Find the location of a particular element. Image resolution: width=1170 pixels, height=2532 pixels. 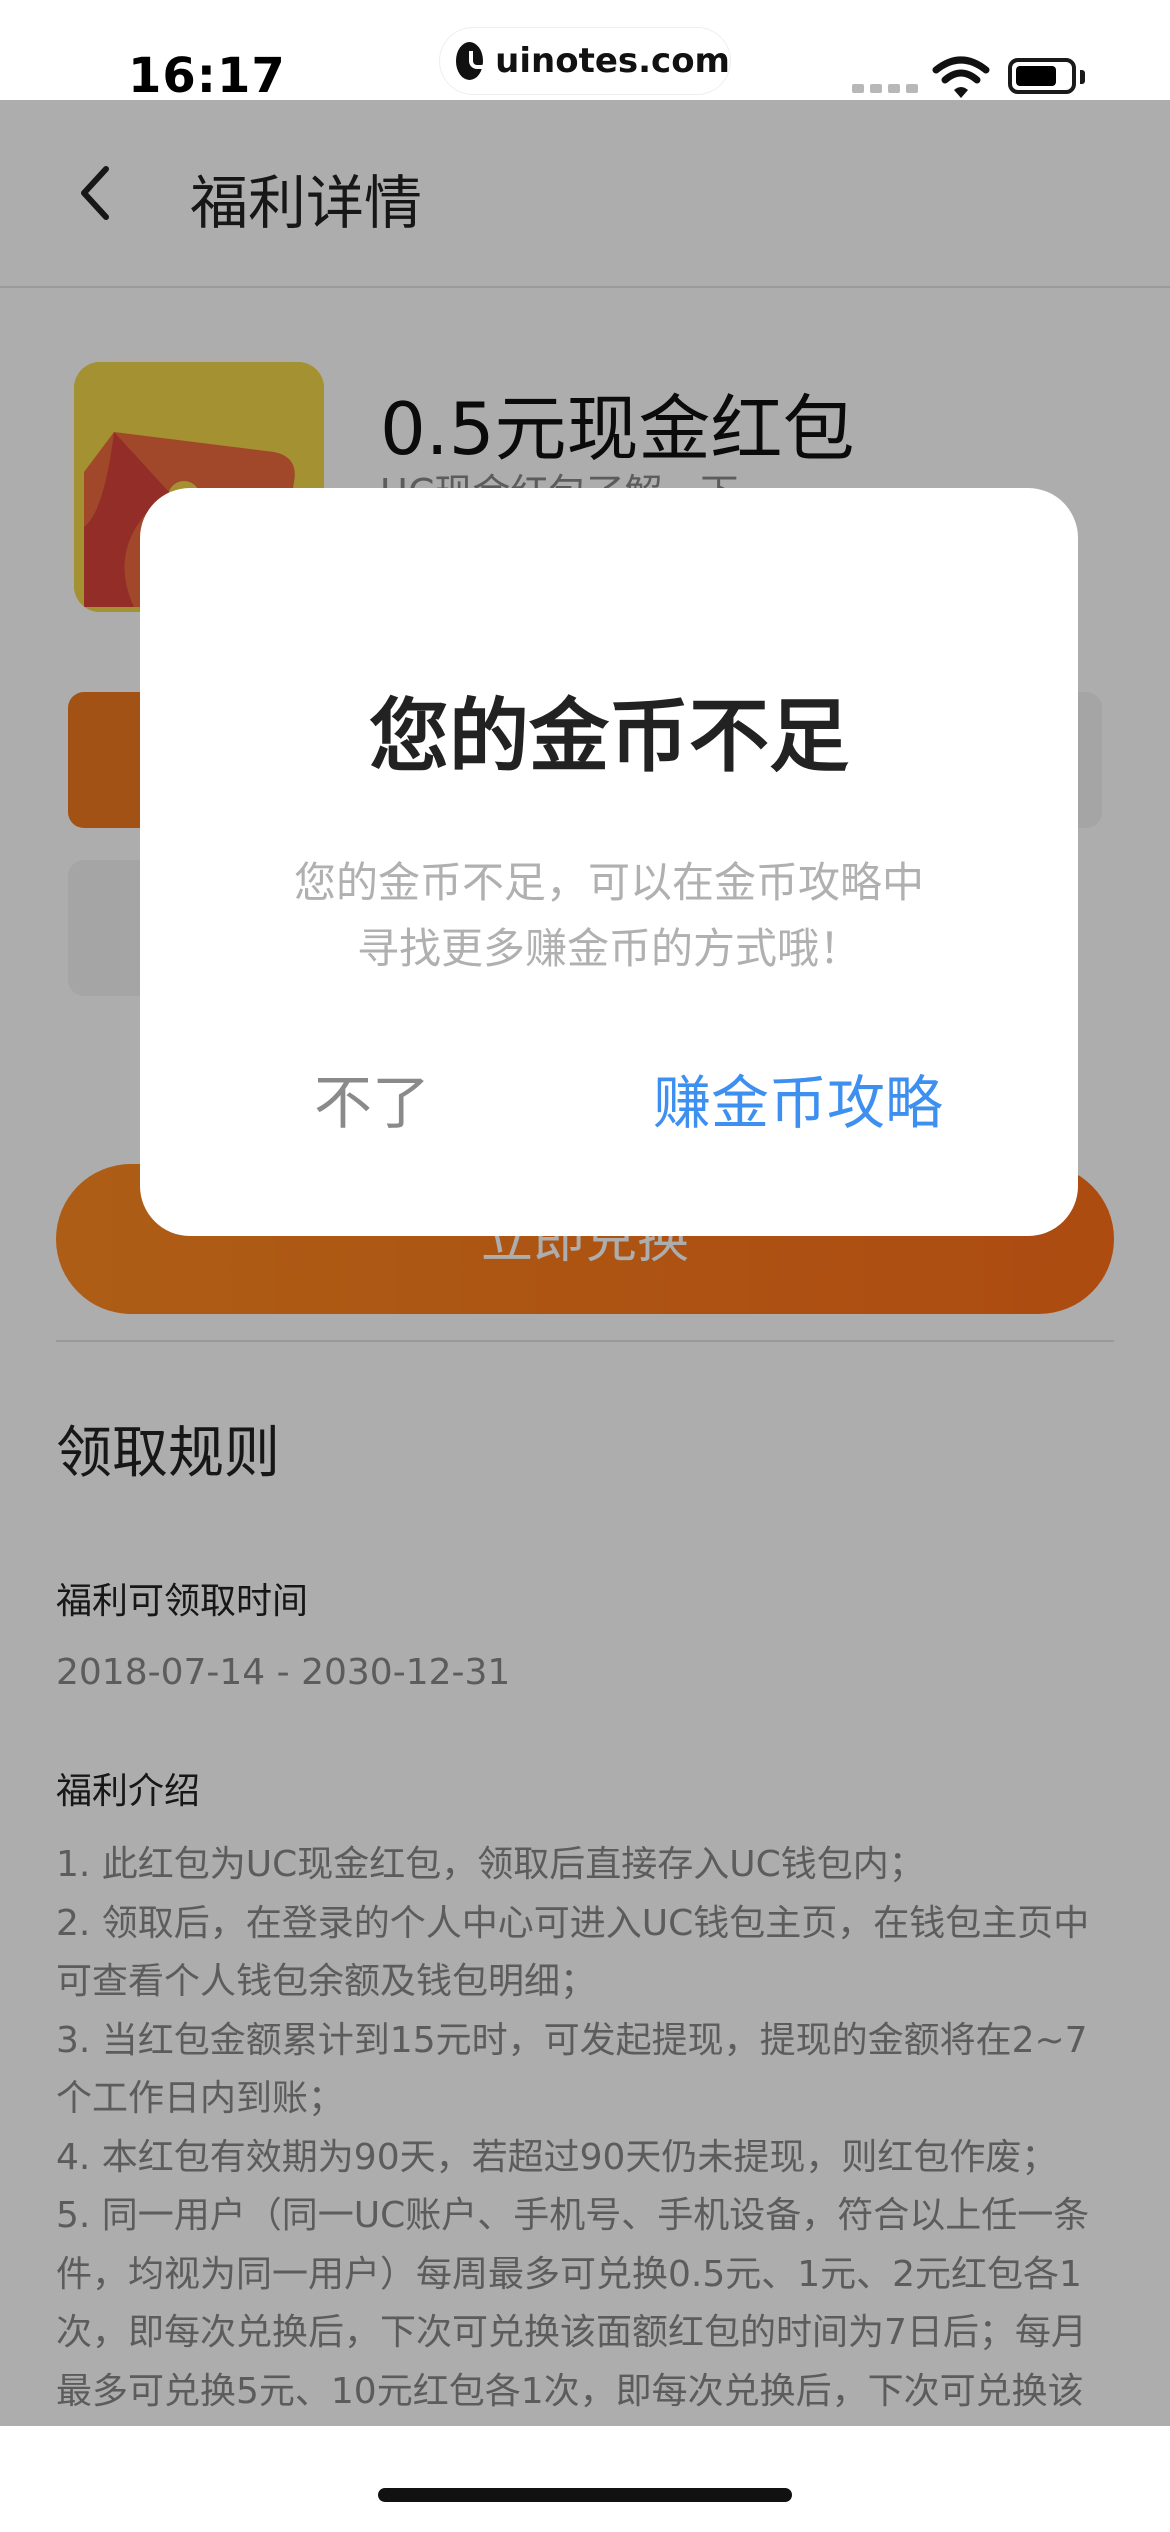

dialog-message-line: 您的金币不足，可以在金币攻略中 is located at coordinates (608, 882).